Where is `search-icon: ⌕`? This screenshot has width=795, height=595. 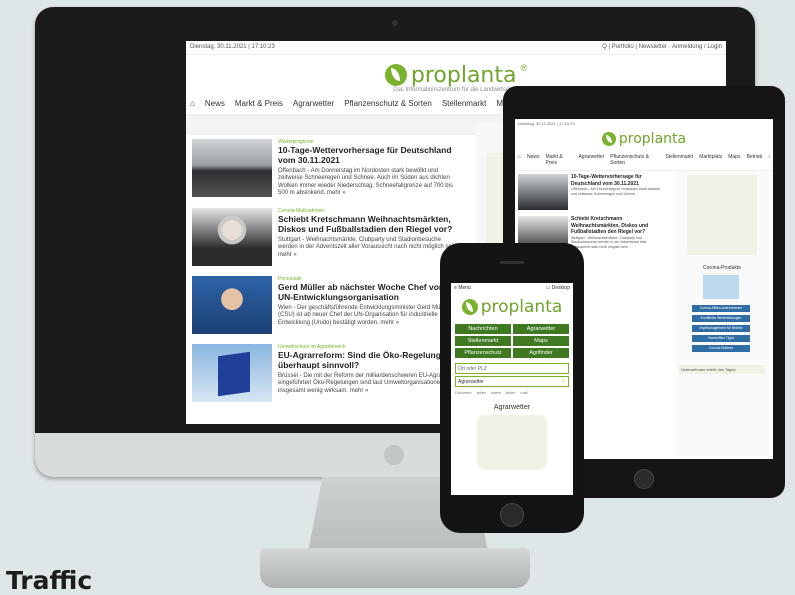 search-icon: ⌕ is located at coordinates (563, 381).